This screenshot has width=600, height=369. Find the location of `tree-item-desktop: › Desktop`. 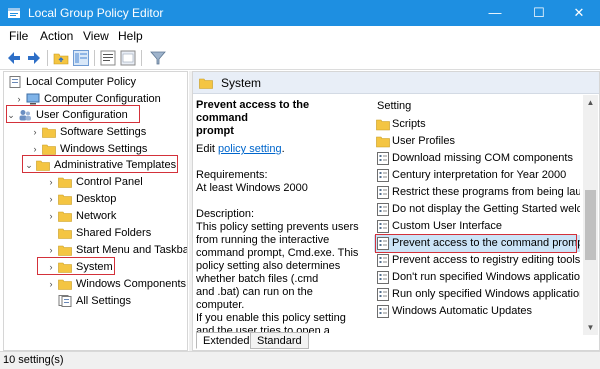

tree-item-desktop: › Desktop is located at coordinates (116, 199).